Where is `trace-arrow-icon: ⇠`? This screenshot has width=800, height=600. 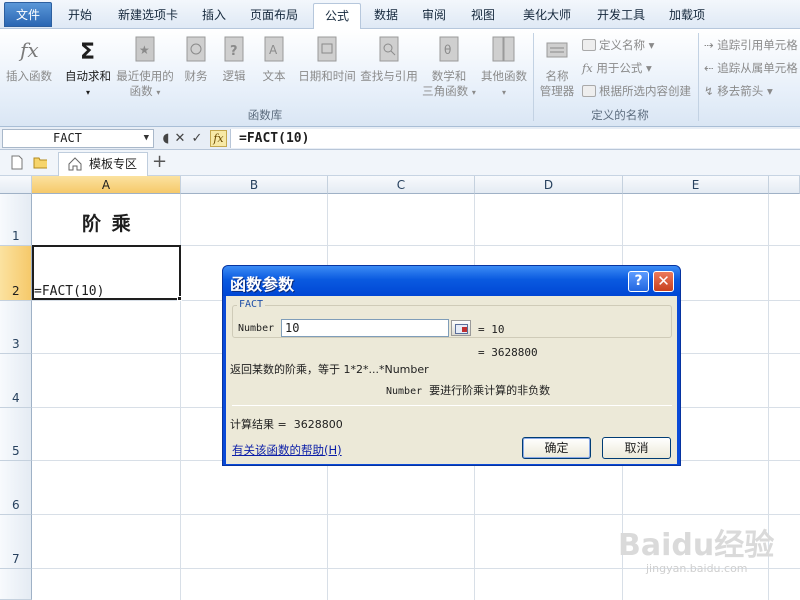 trace-arrow-icon: ⇠ is located at coordinates (709, 68).